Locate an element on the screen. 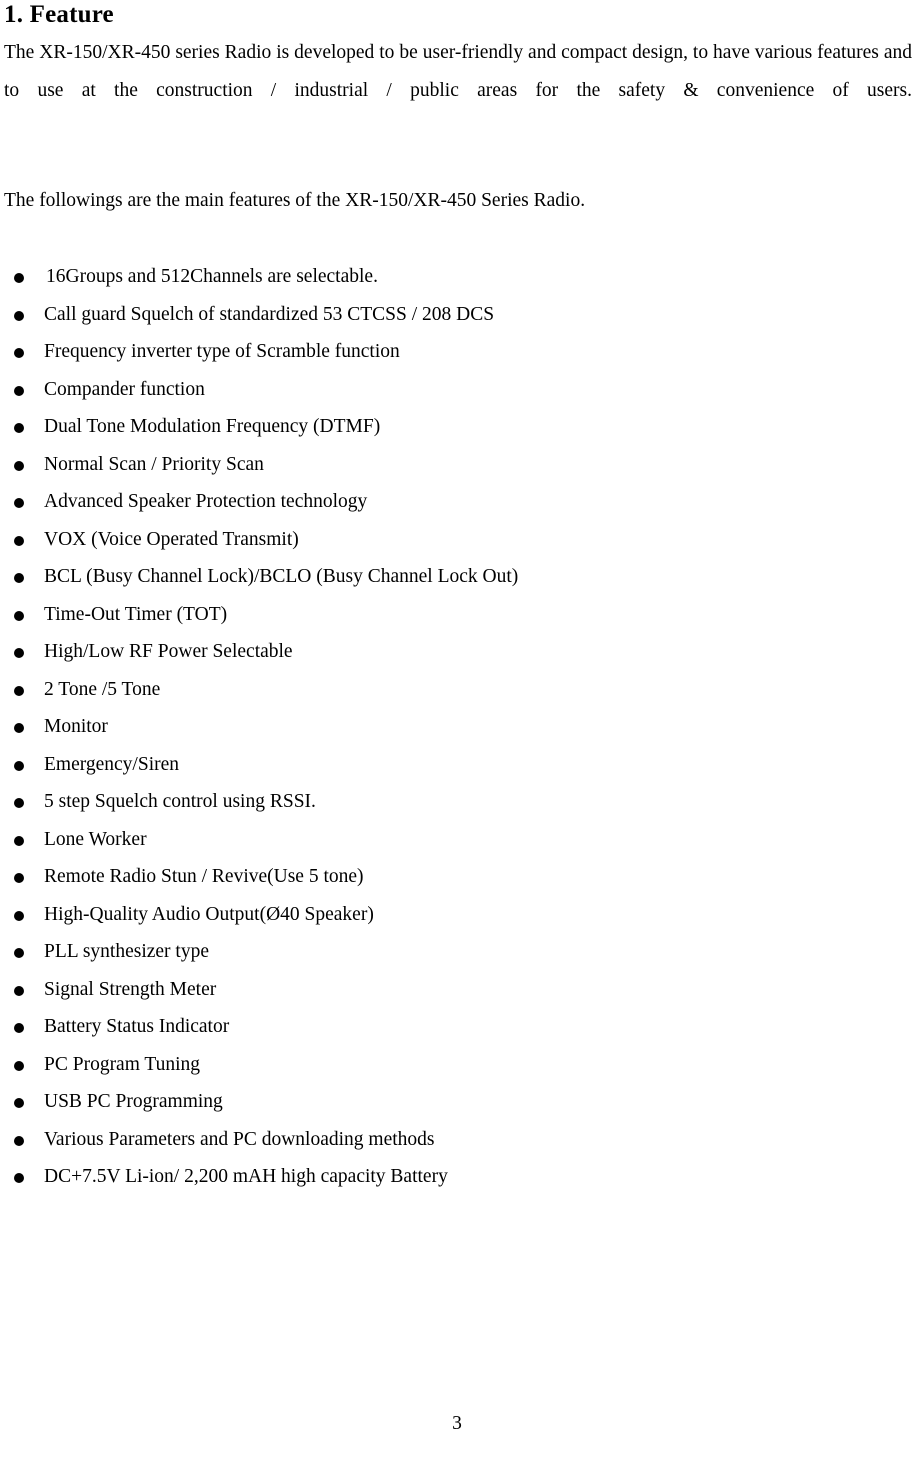 The width and height of the screenshot is (914, 1458). list-item: 16Groups and 512Channels are selectable. is located at coordinates (458, 277).